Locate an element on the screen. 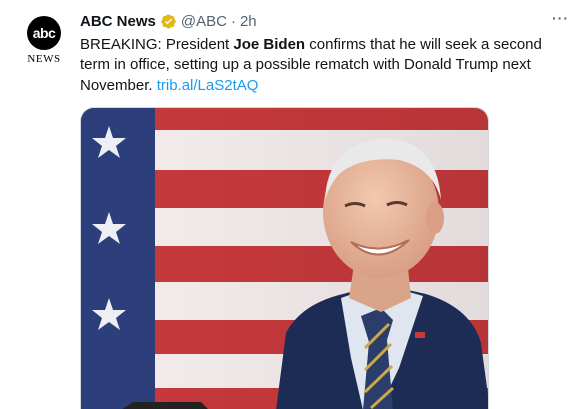 Image resolution: width=583 pixels, height=409 pixels. tweet-text-bold: Joe Biden is located at coordinates (269, 44).